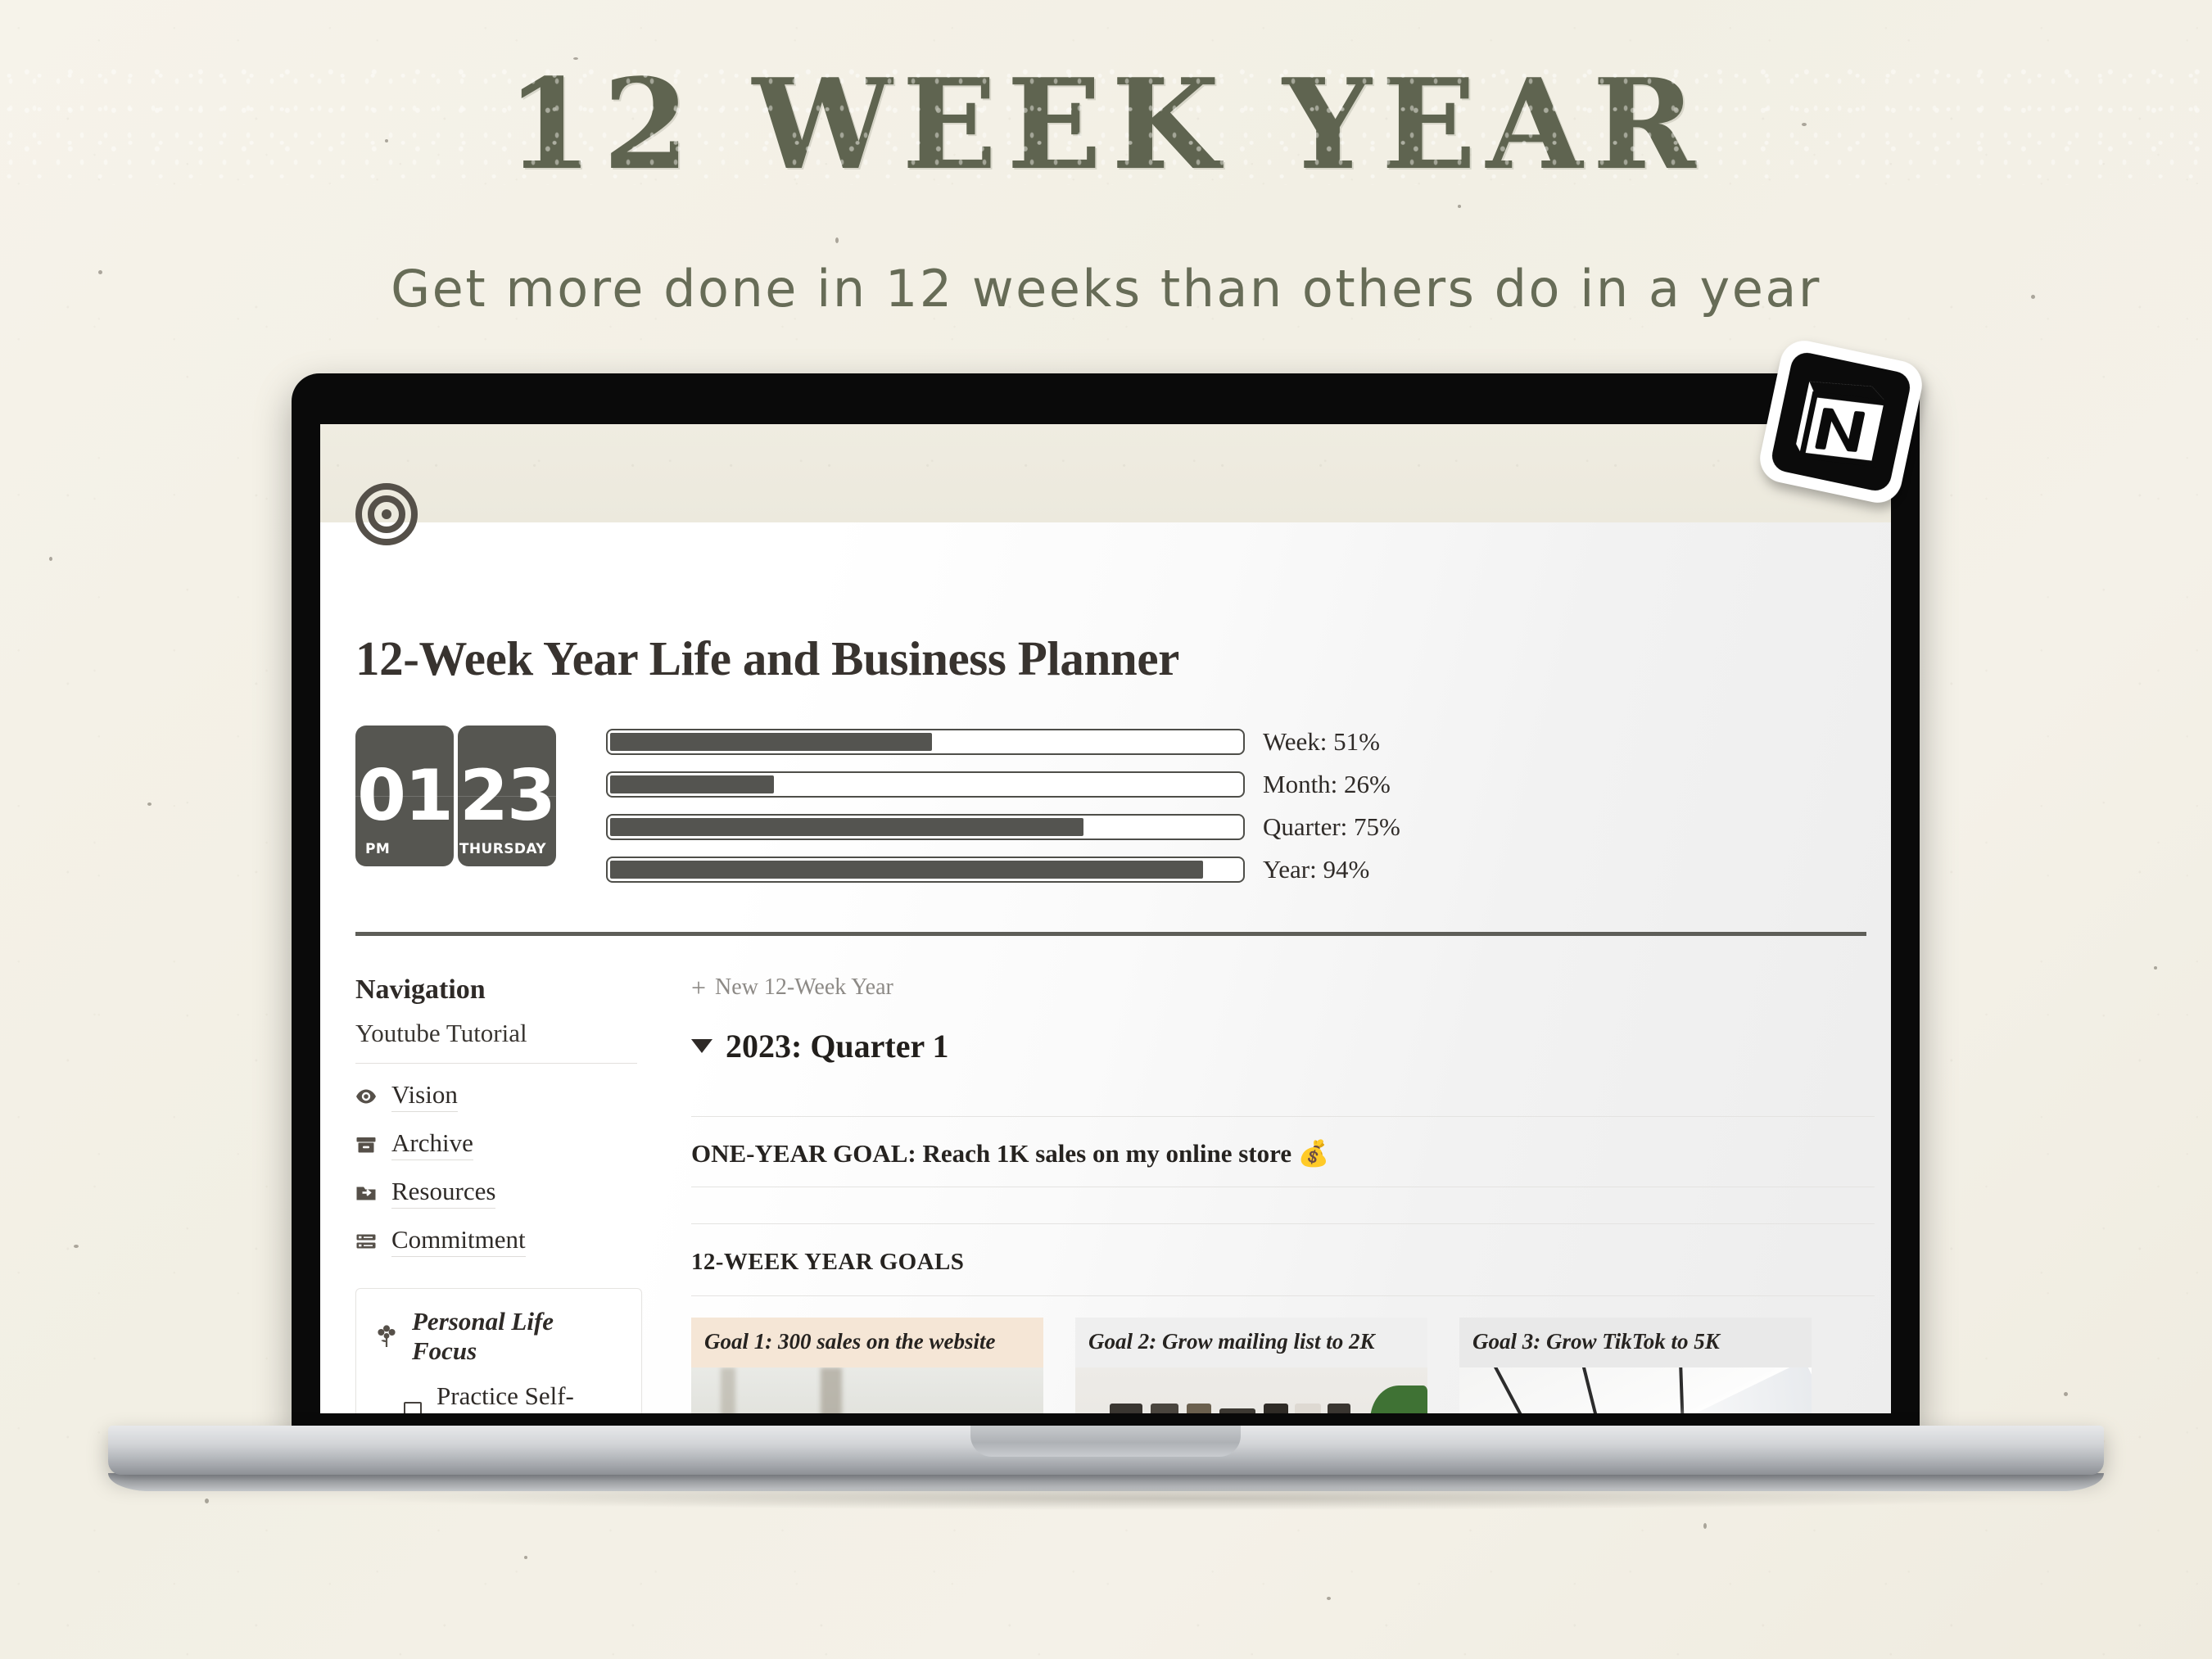  I want to click on goal-card-image-shelf, so click(1251, 1390).